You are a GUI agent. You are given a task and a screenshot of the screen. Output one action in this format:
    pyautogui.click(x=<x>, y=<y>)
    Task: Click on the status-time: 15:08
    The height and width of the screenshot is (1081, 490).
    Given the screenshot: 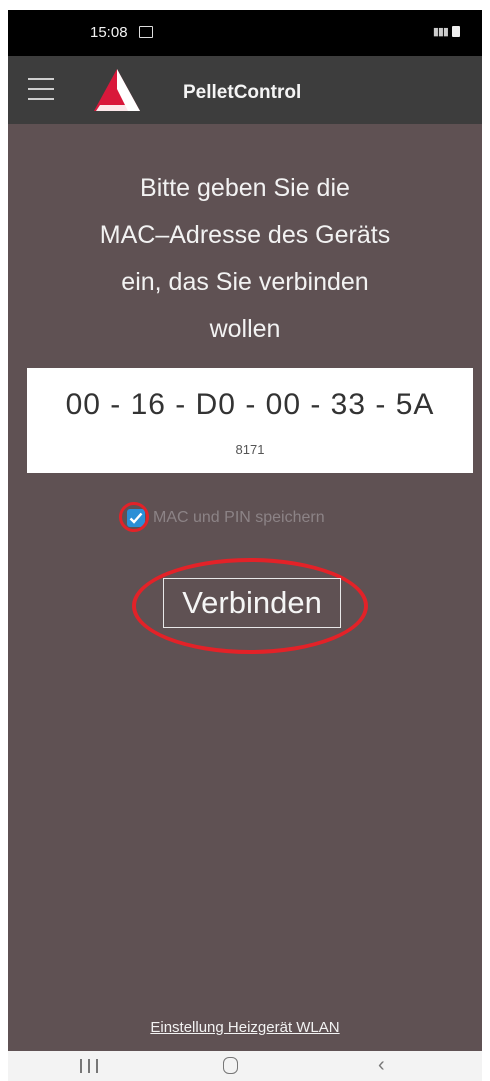 What is the action you would take?
    pyautogui.click(x=109, y=32)
    